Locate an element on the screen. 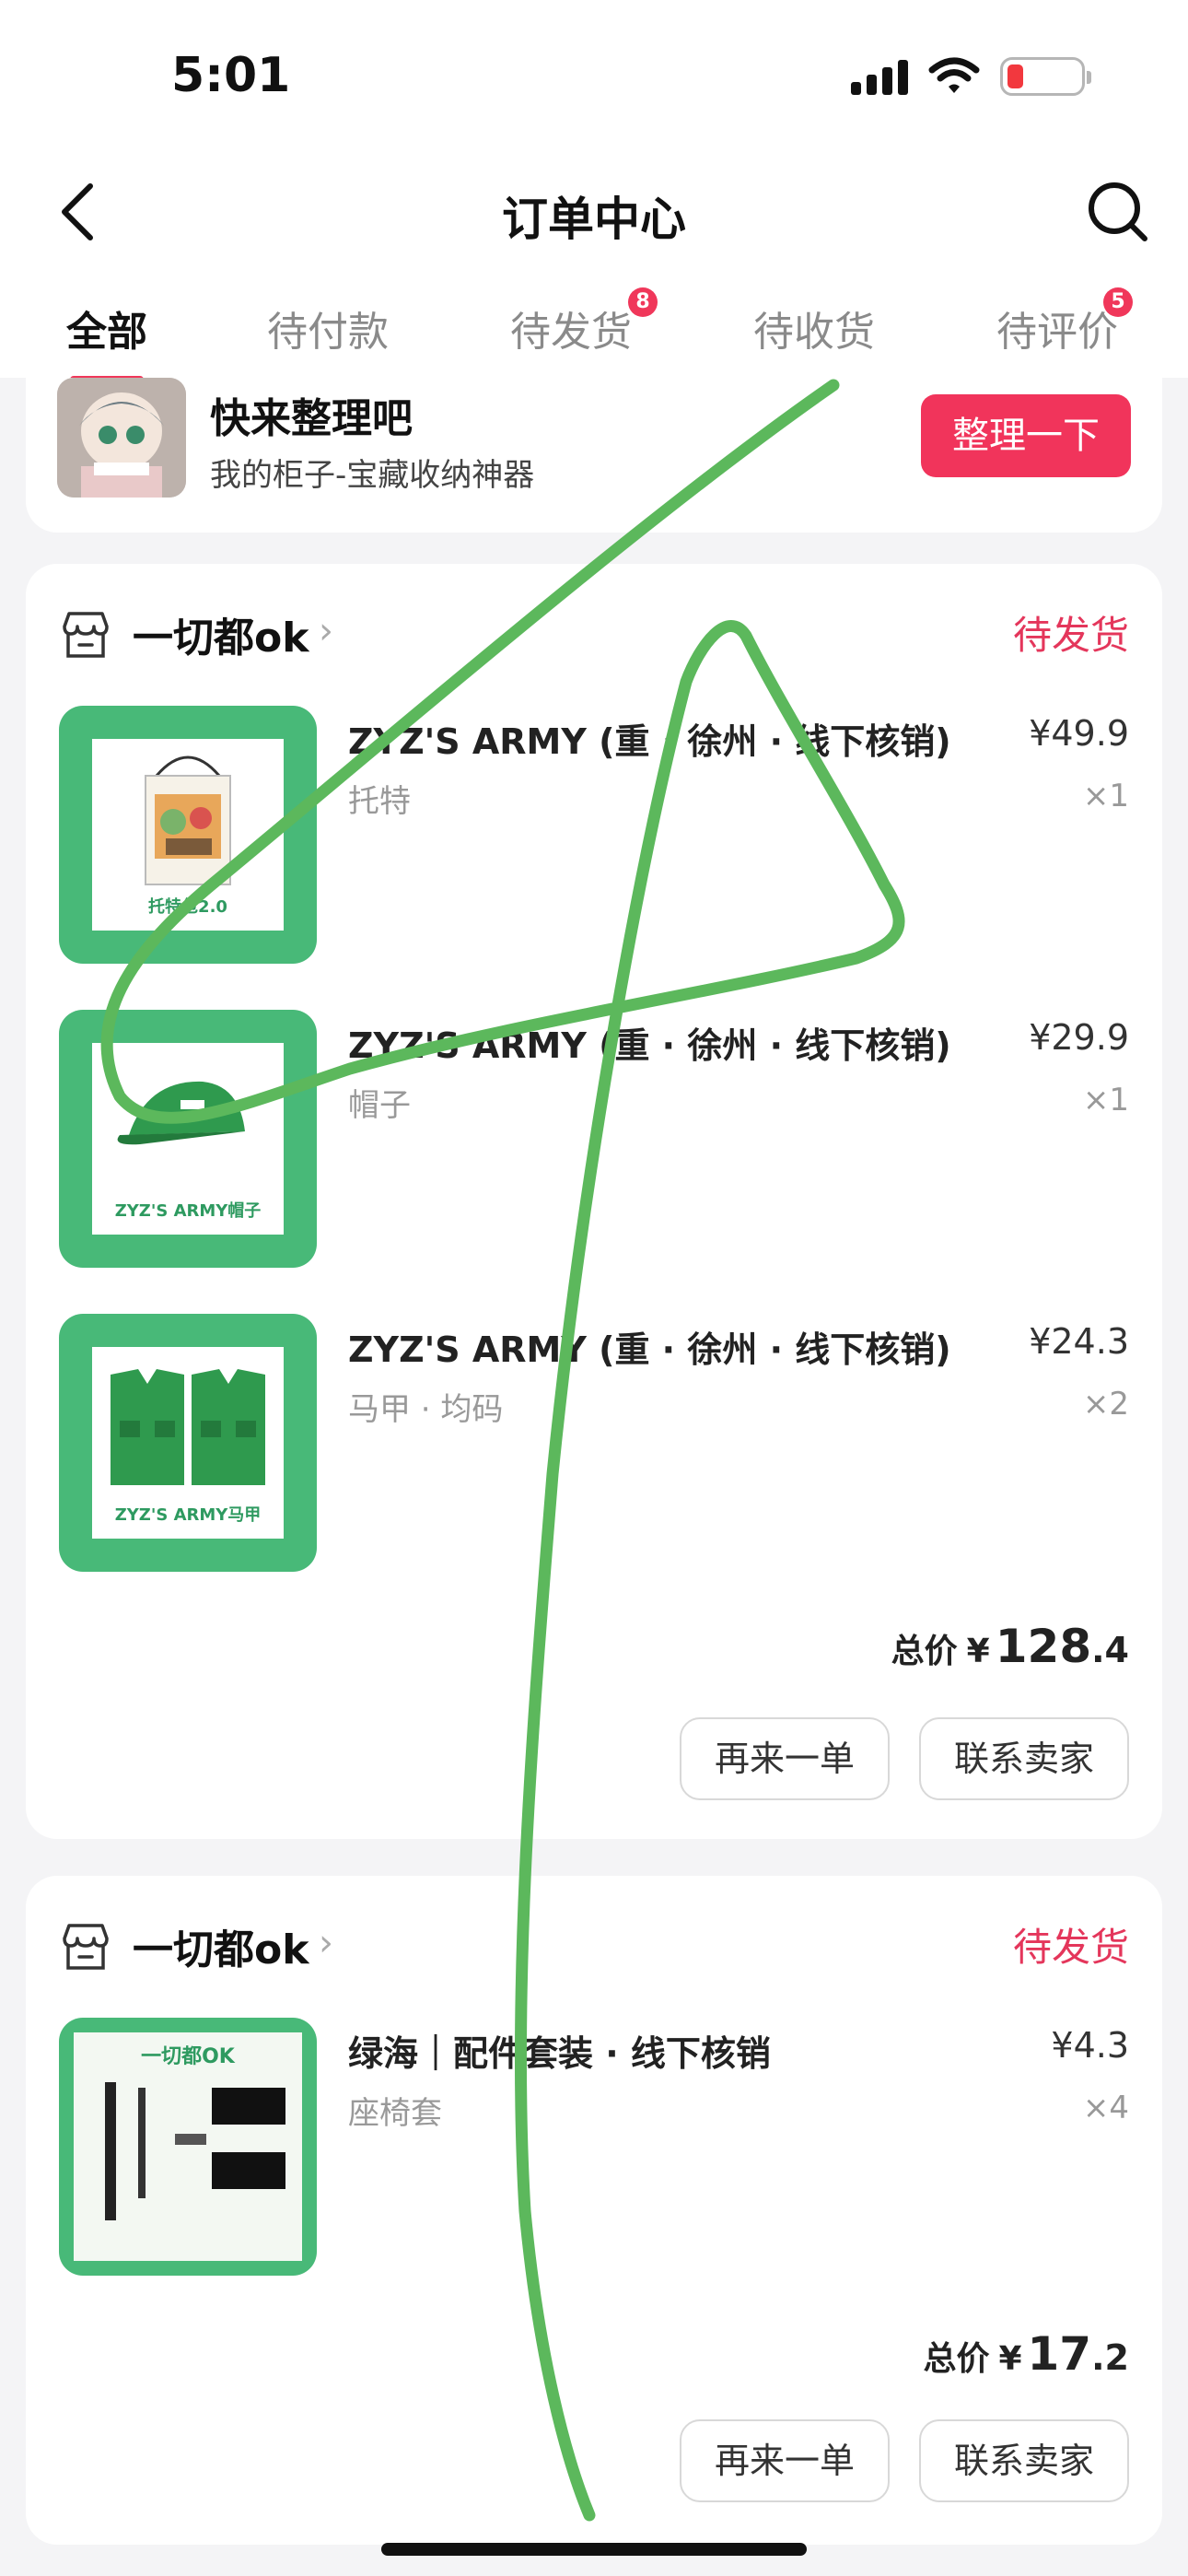 The image size is (1188, 2576). item-price: ¥4.3 is located at coordinates (1090, 2045).